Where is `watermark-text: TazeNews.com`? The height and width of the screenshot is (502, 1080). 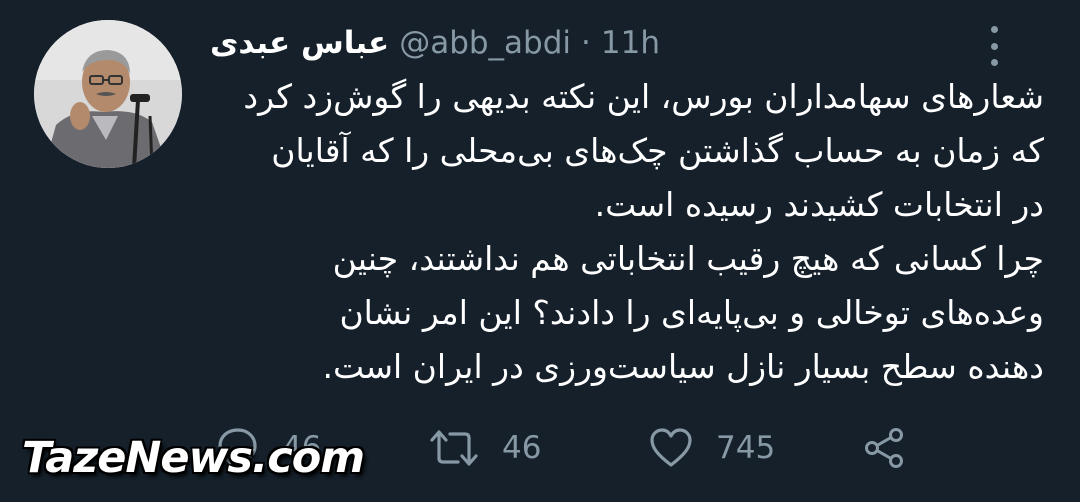
watermark-text: TazeNews.com is located at coordinates (193, 458).